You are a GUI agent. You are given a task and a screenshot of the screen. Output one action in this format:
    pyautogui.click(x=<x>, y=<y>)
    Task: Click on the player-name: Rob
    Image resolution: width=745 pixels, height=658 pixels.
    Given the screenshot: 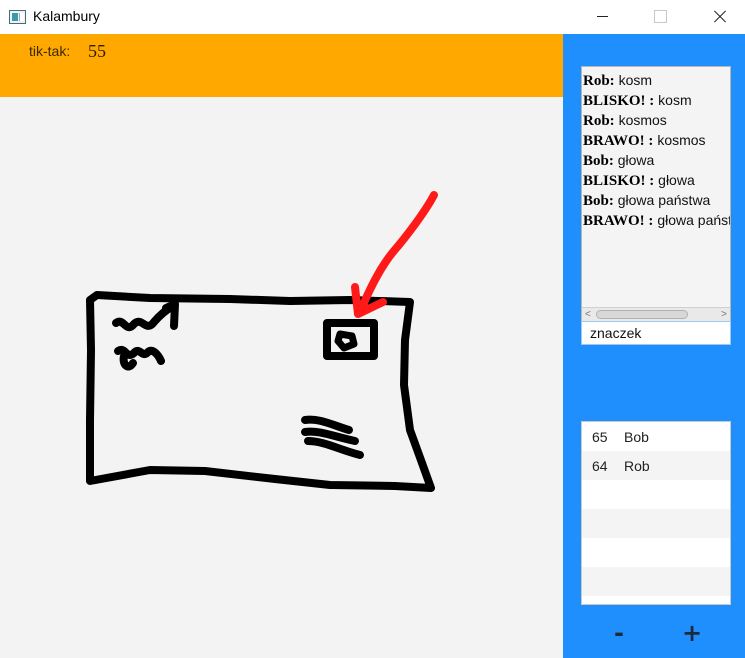 What is the action you would take?
    pyautogui.click(x=637, y=466)
    